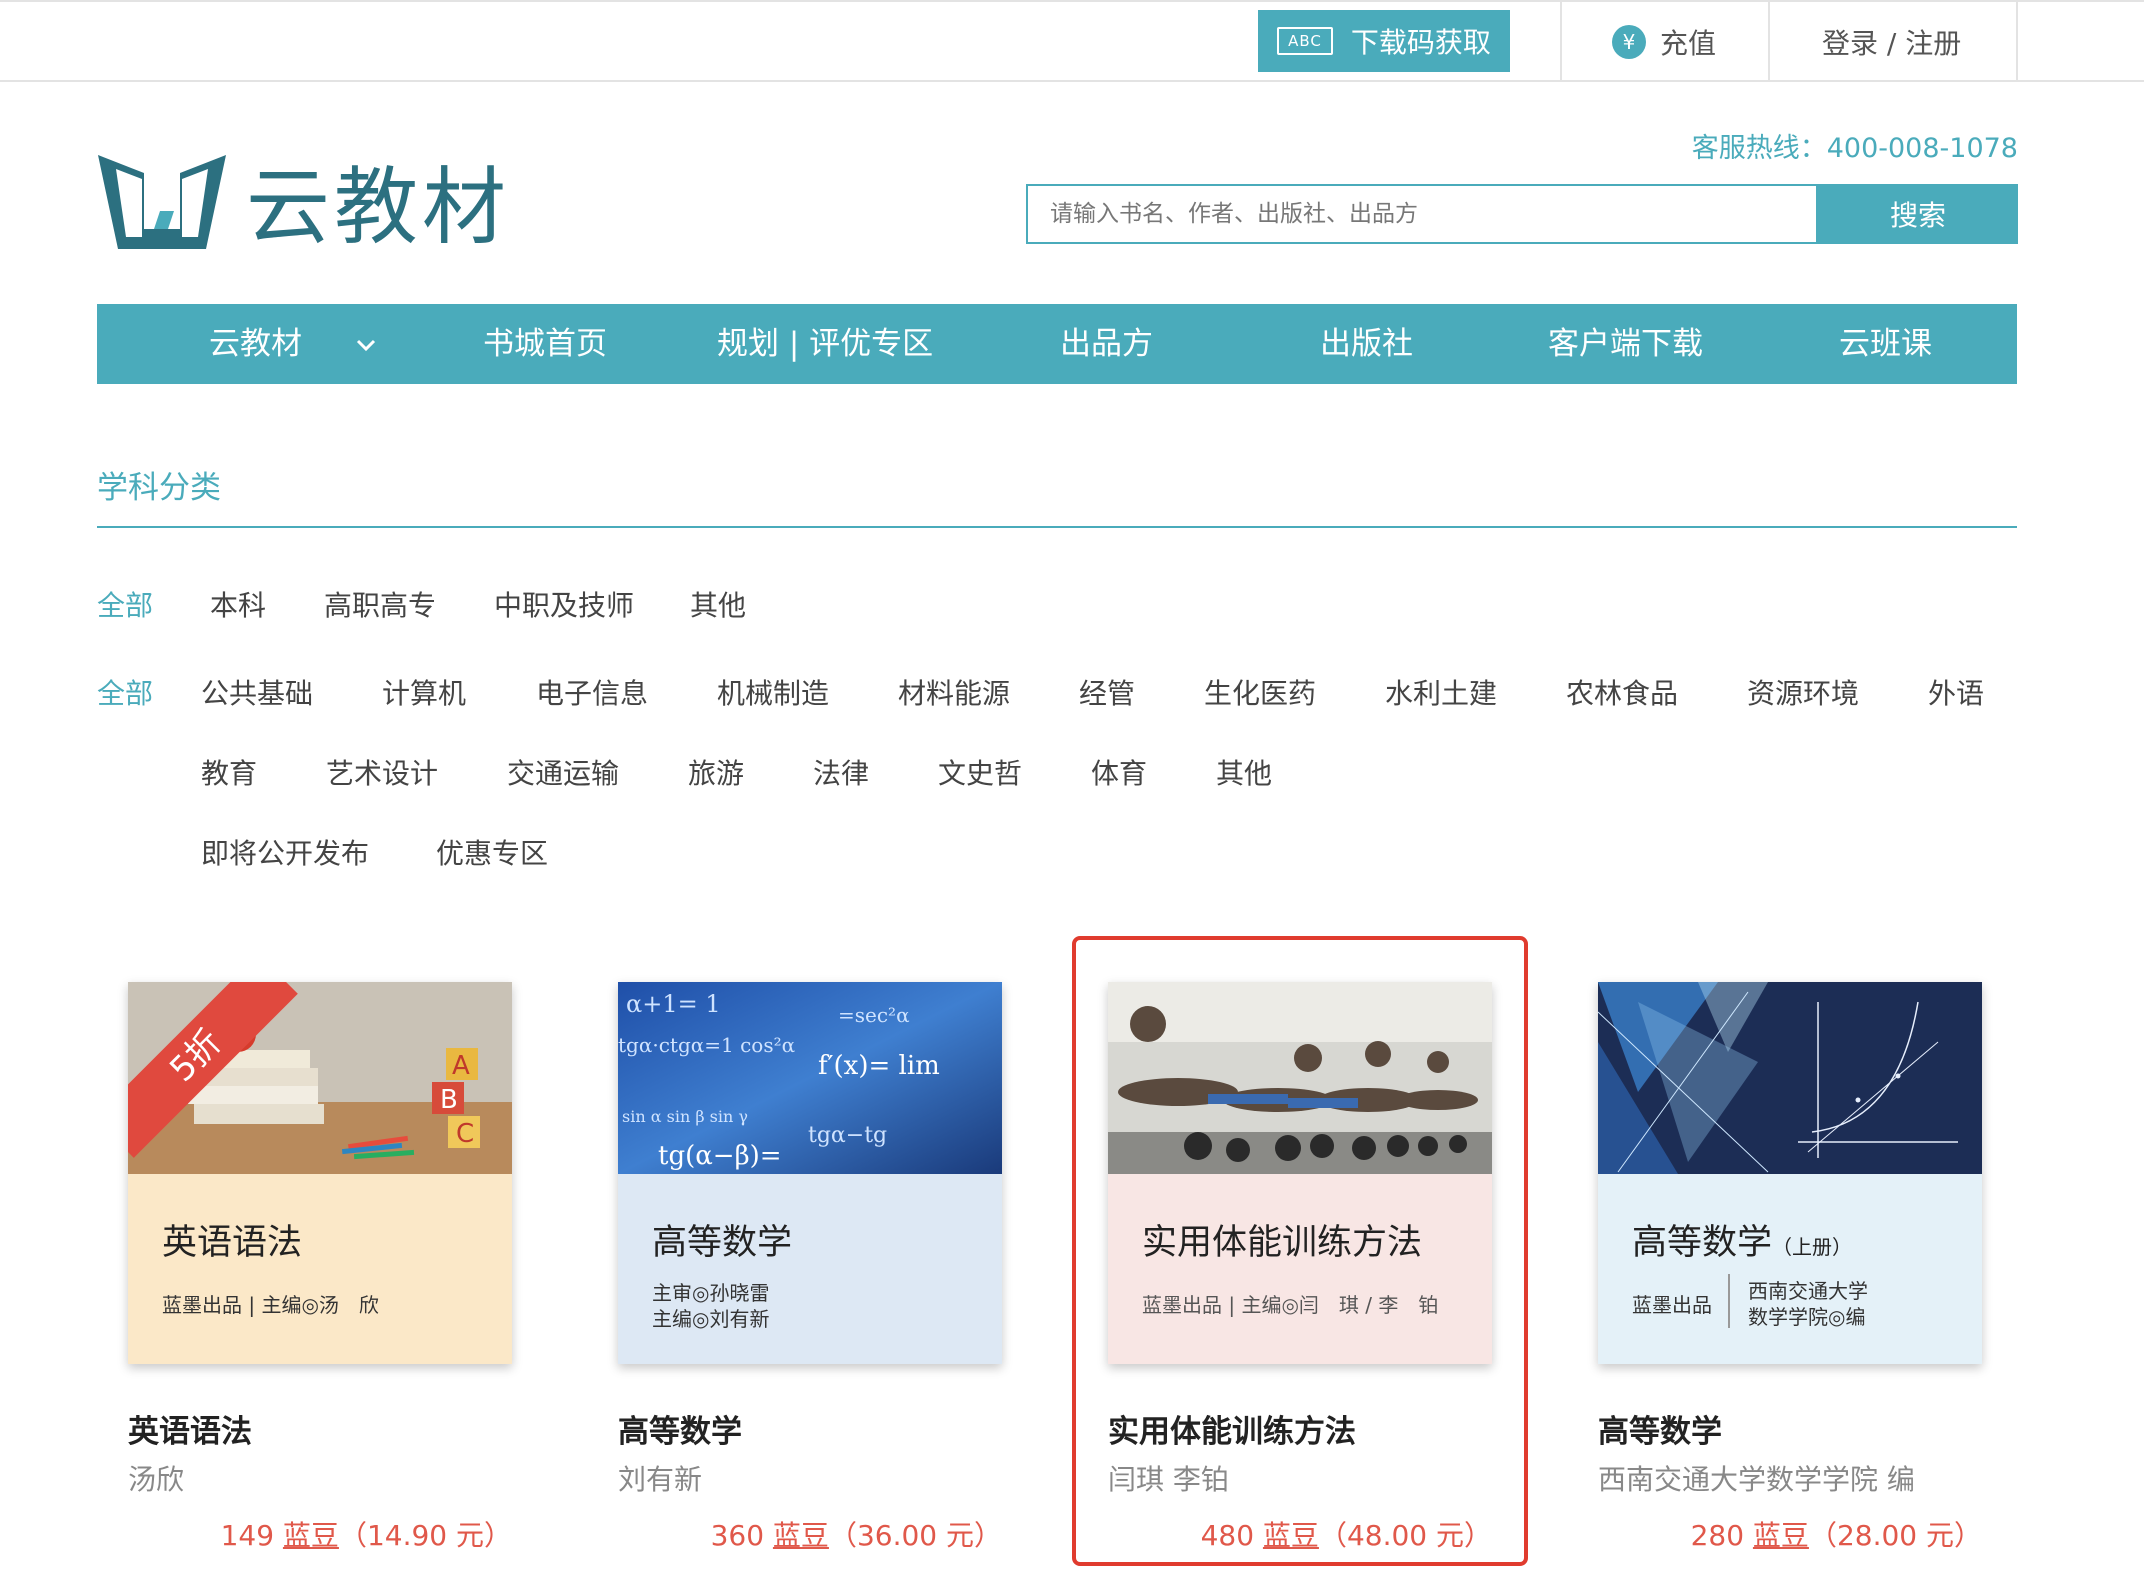  What do you see at coordinates (706, 1045) in the screenshot?
I see `svg-text: tgα·ctgα=1 cos²α` at bounding box center [706, 1045].